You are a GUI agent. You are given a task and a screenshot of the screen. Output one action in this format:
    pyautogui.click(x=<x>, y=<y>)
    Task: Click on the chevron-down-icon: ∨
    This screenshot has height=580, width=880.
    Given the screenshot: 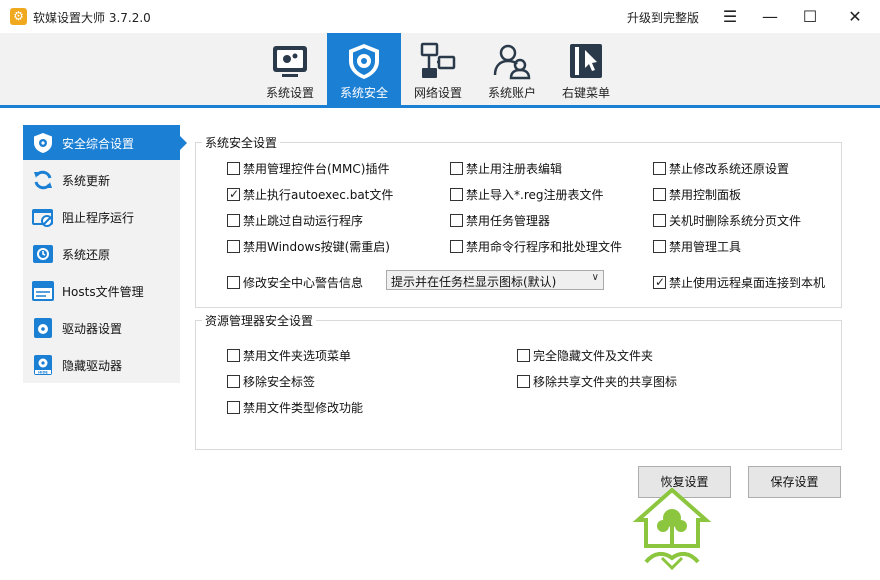 What is the action you would take?
    pyautogui.click(x=595, y=277)
    